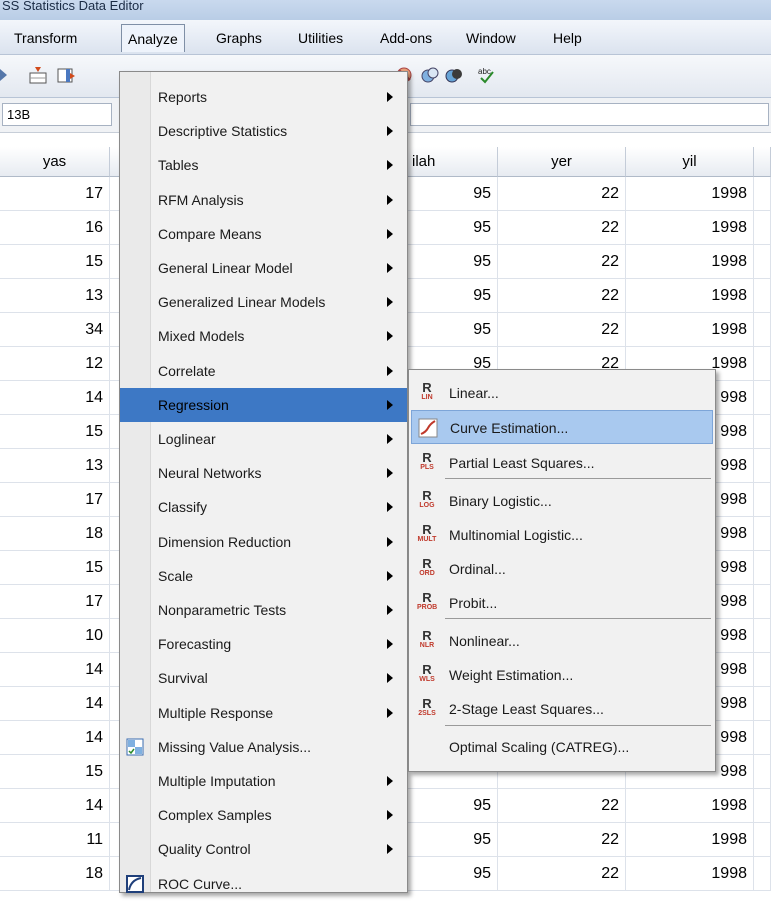 Image resolution: width=771 pixels, height=914 pixels. What do you see at coordinates (55, 330) in the screenshot?
I see `cell-yas: 34` at bounding box center [55, 330].